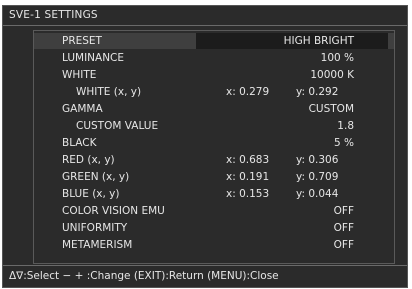  What do you see at coordinates (247, 160) in the screenshot?
I see `x-coordinate-value: x: 0.683` at bounding box center [247, 160].